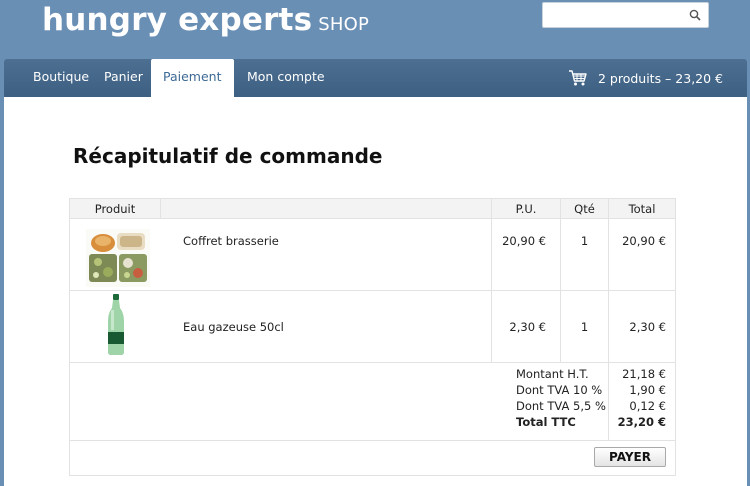 The height and width of the screenshot is (486, 750). Describe the element at coordinates (233, 327) in the screenshot. I see `product-name: Eau gazeuse 50cl` at that location.